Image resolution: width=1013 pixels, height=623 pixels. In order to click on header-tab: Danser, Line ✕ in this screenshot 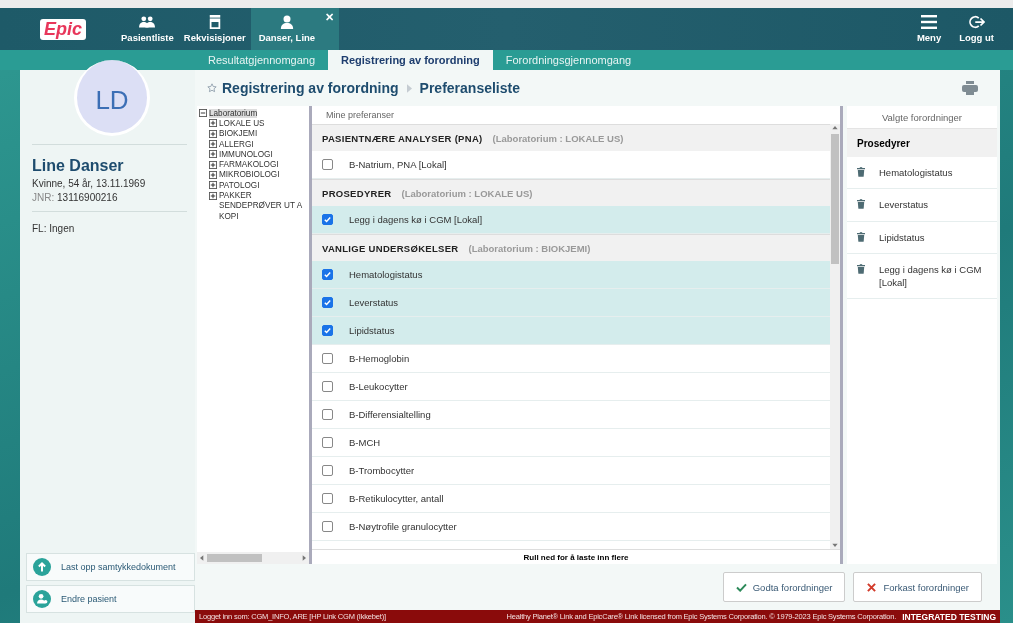, I will do `click(295, 29)`.